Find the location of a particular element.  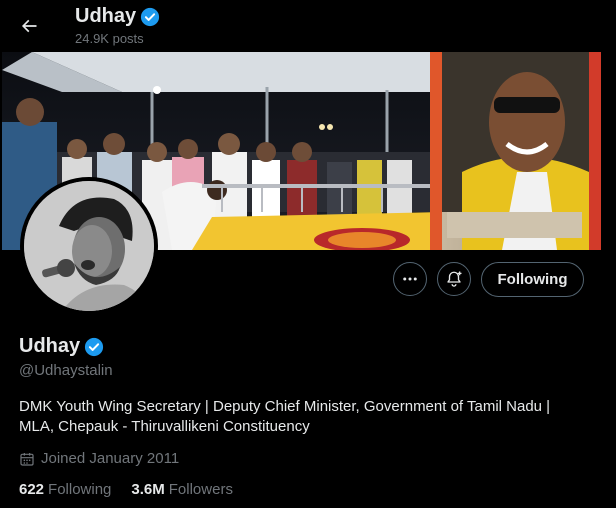

notifications-button is located at coordinates (454, 279).